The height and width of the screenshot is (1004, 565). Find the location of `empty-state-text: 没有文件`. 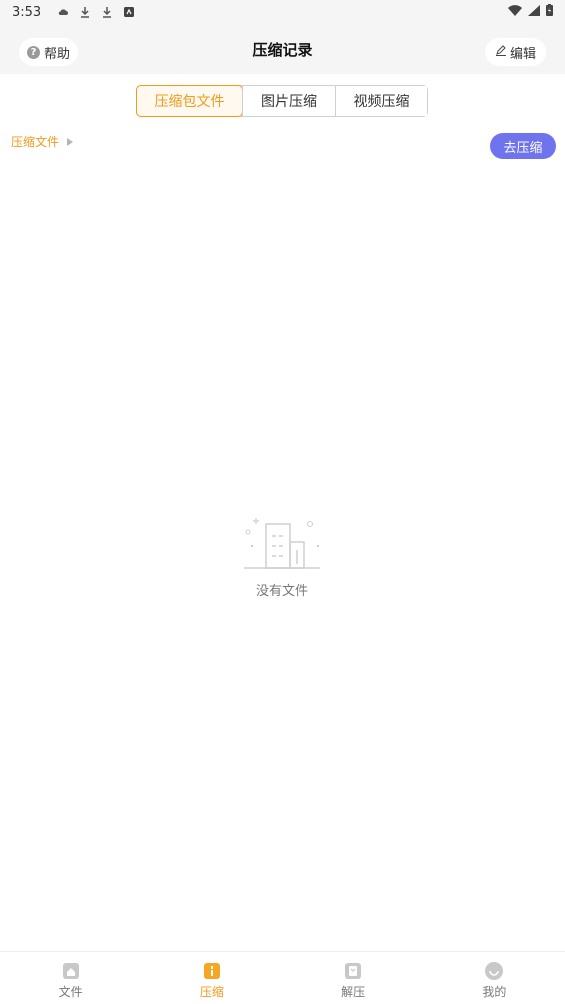

empty-state-text: 没有文件 is located at coordinates (281, 591).